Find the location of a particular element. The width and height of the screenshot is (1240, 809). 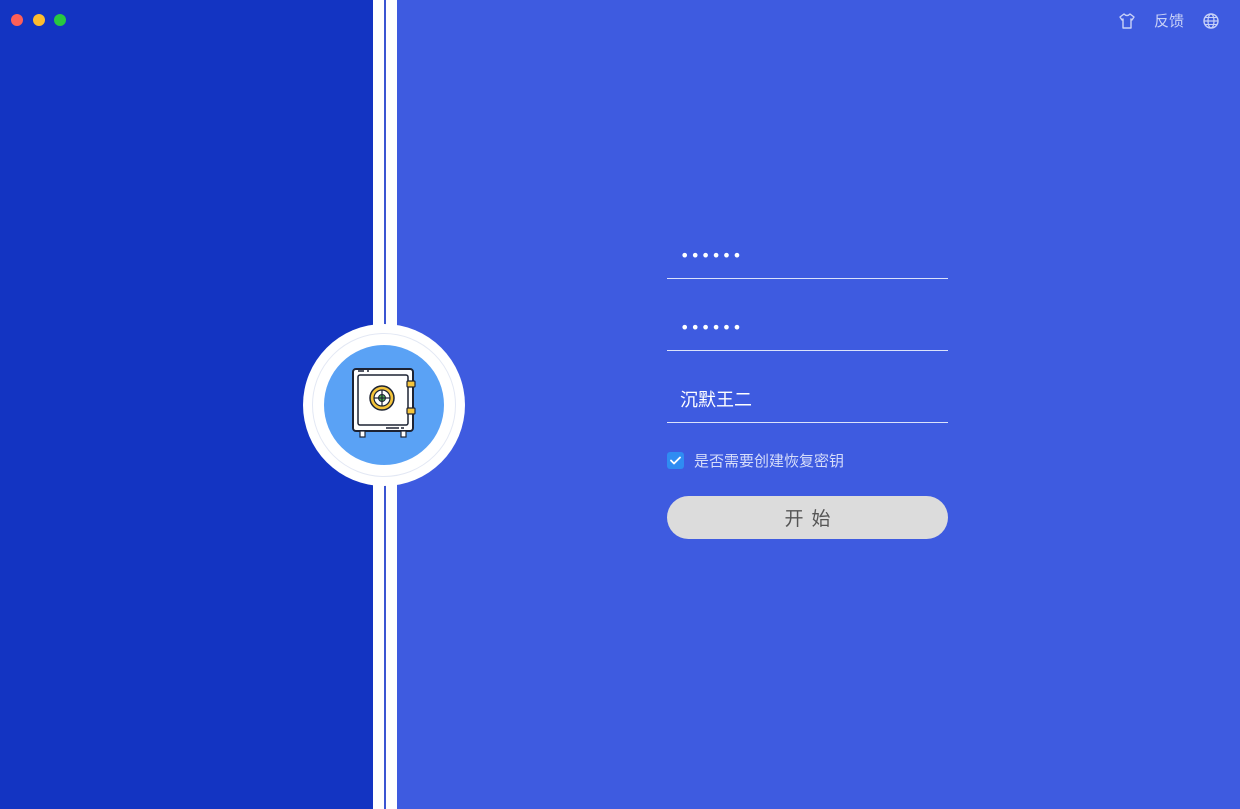

username-input is located at coordinates (807, 399).